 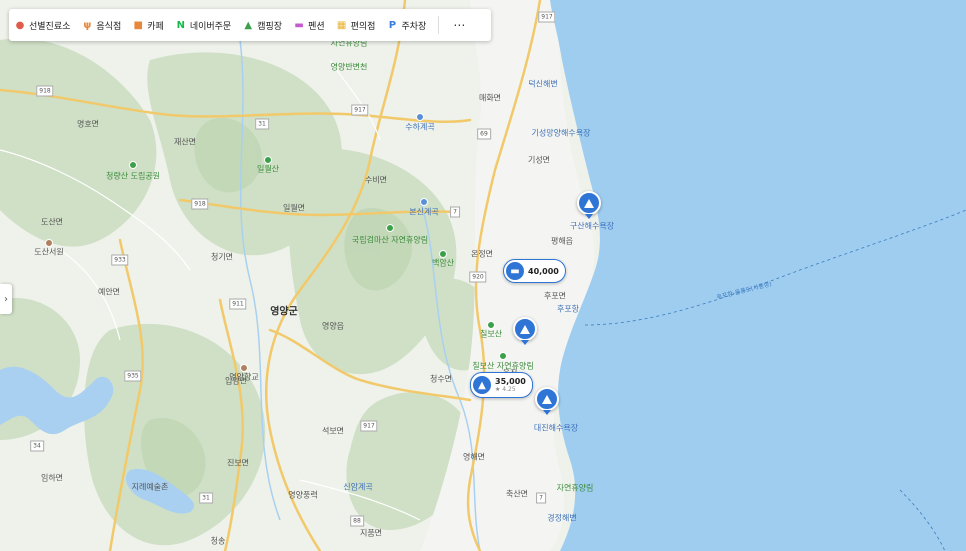 What do you see at coordinates (238, 463) in the screenshot?
I see `place-label: 진보면` at bounding box center [238, 463].